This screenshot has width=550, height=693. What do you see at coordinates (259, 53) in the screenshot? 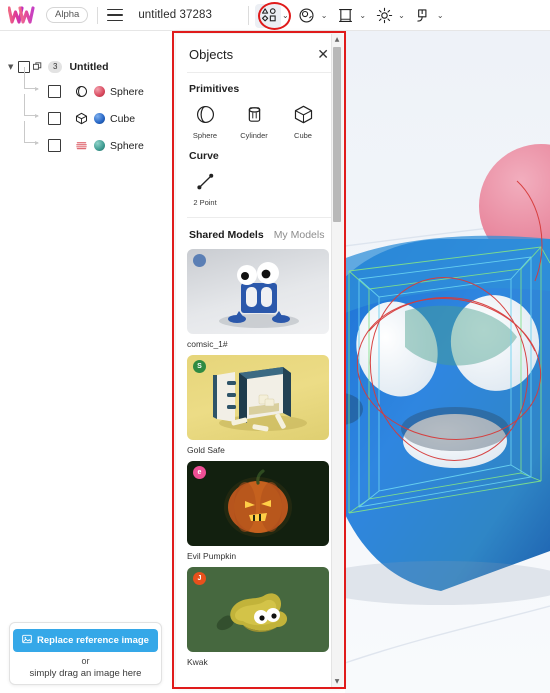
I see `objects-panel-header: Objects ✕` at bounding box center [259, 53].